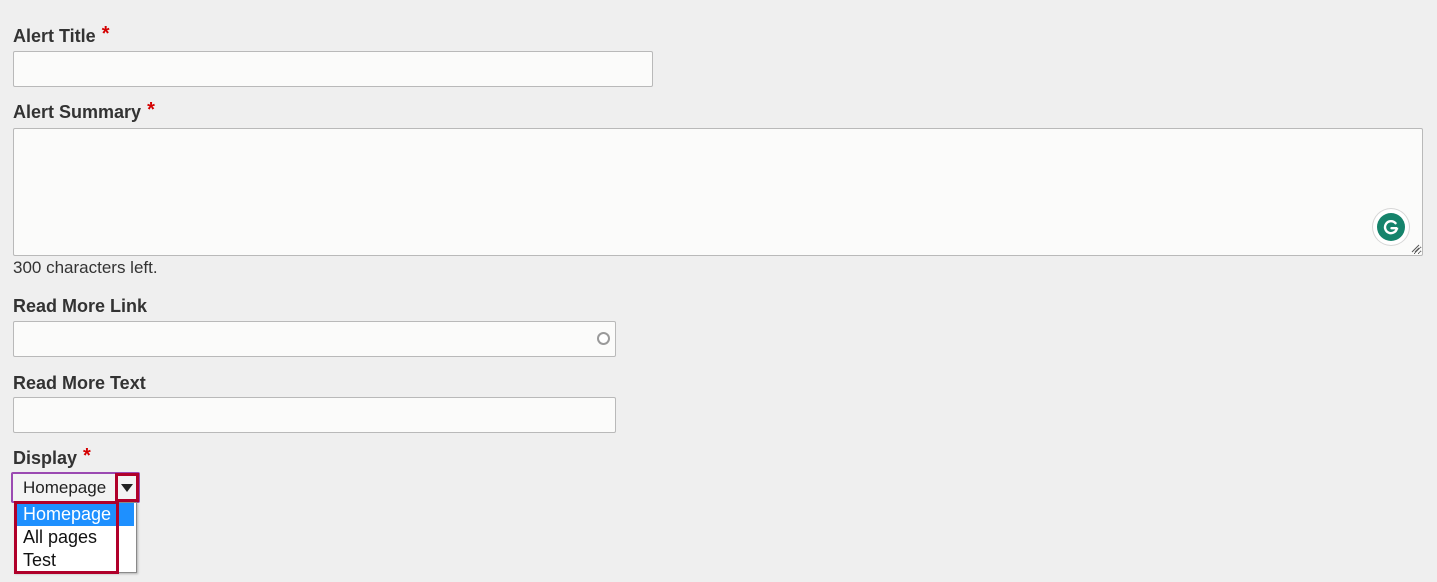 This screenshot has width=1437, height=582. I want to click on resize-handle-icon, so click(1415, 248).